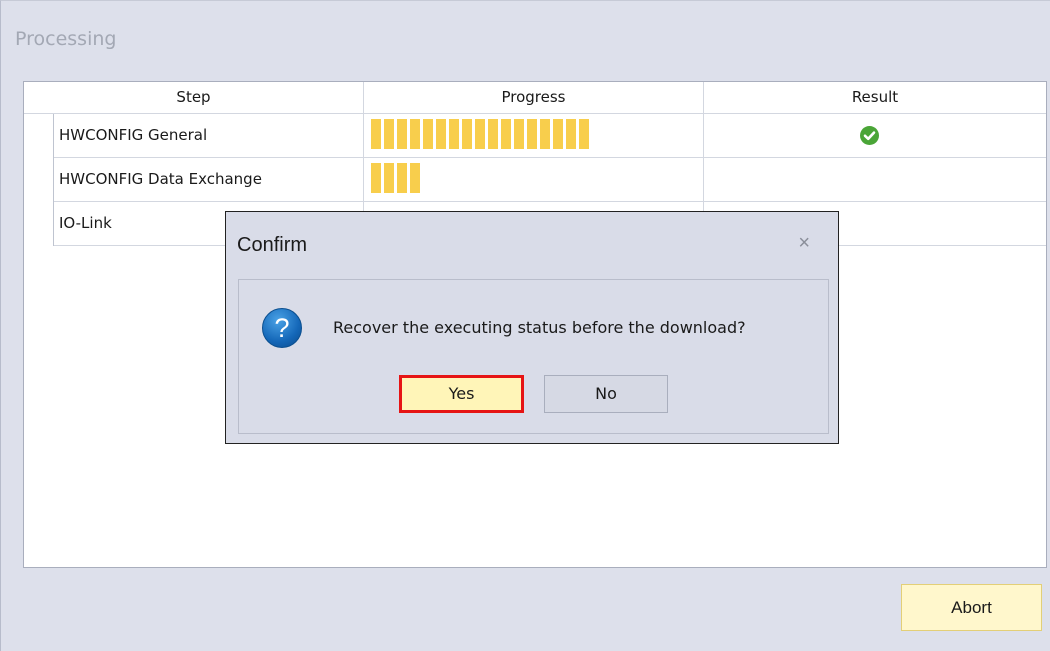  Describe the element at coordinates (282, 328) in the screenshot. I see `question-icon: ?` at that location.